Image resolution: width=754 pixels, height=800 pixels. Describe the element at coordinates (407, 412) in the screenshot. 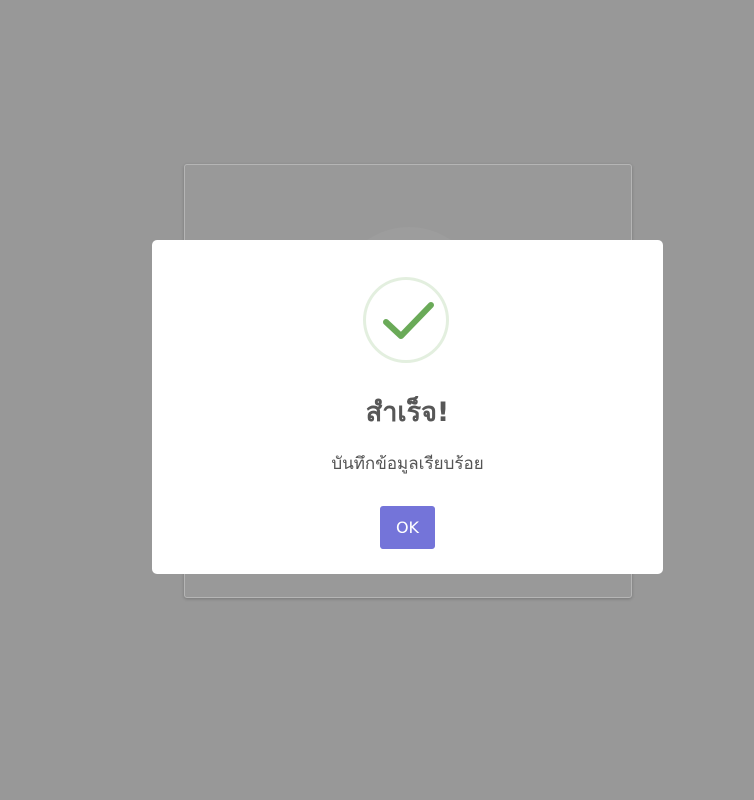

I see `dialog-title: สำเร็จ!` at that location.